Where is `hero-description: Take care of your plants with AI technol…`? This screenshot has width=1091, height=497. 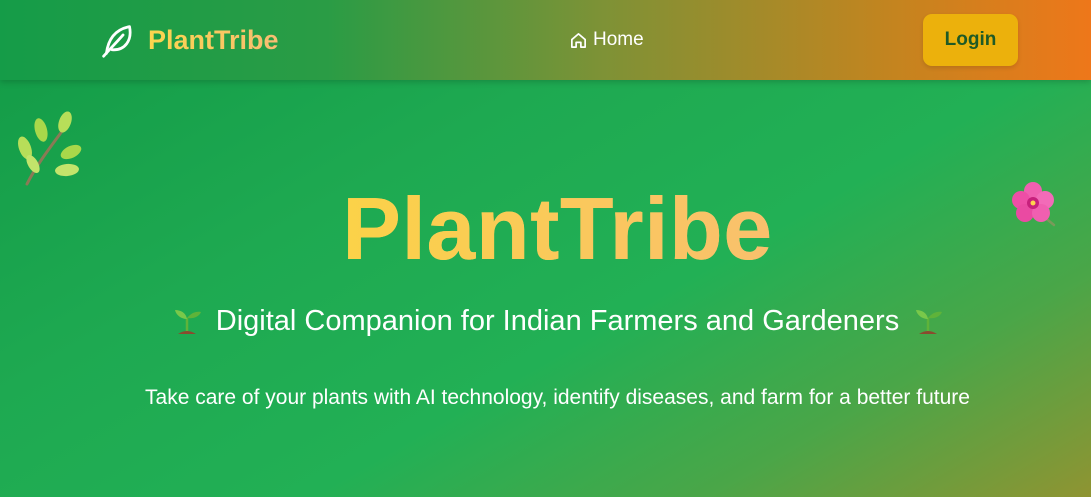
hero-description: Take care of your plants with AI technol… is located at coordinates (557, 397).